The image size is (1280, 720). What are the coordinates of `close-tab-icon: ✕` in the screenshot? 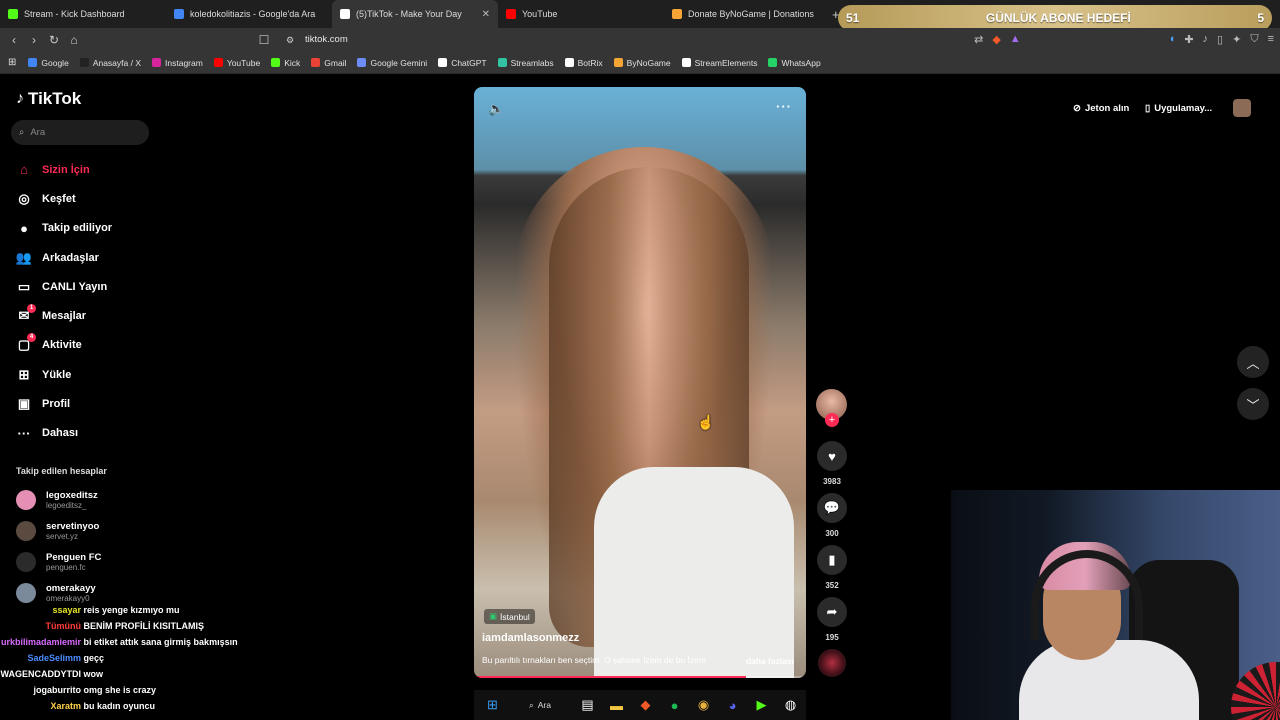 It's located at (486, 14).